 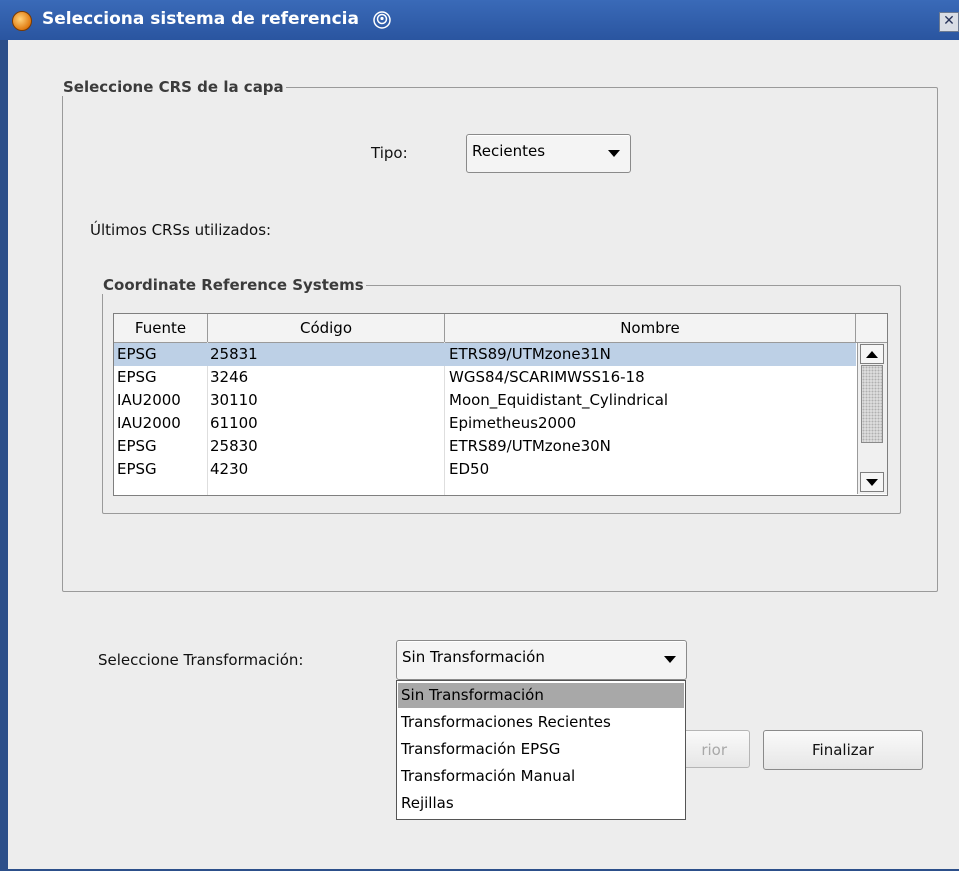 I want to click on transformation-select-value: Sin Transformación, so click(x=473, y=657).